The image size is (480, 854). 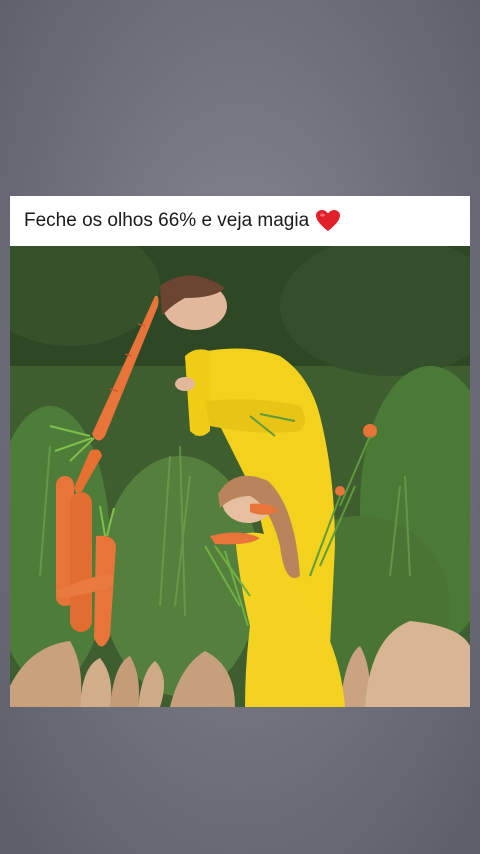 What do you see at coordinates (328, 221) in the screenshot?
I see `heart-icon` at bounding box center [328, 221].